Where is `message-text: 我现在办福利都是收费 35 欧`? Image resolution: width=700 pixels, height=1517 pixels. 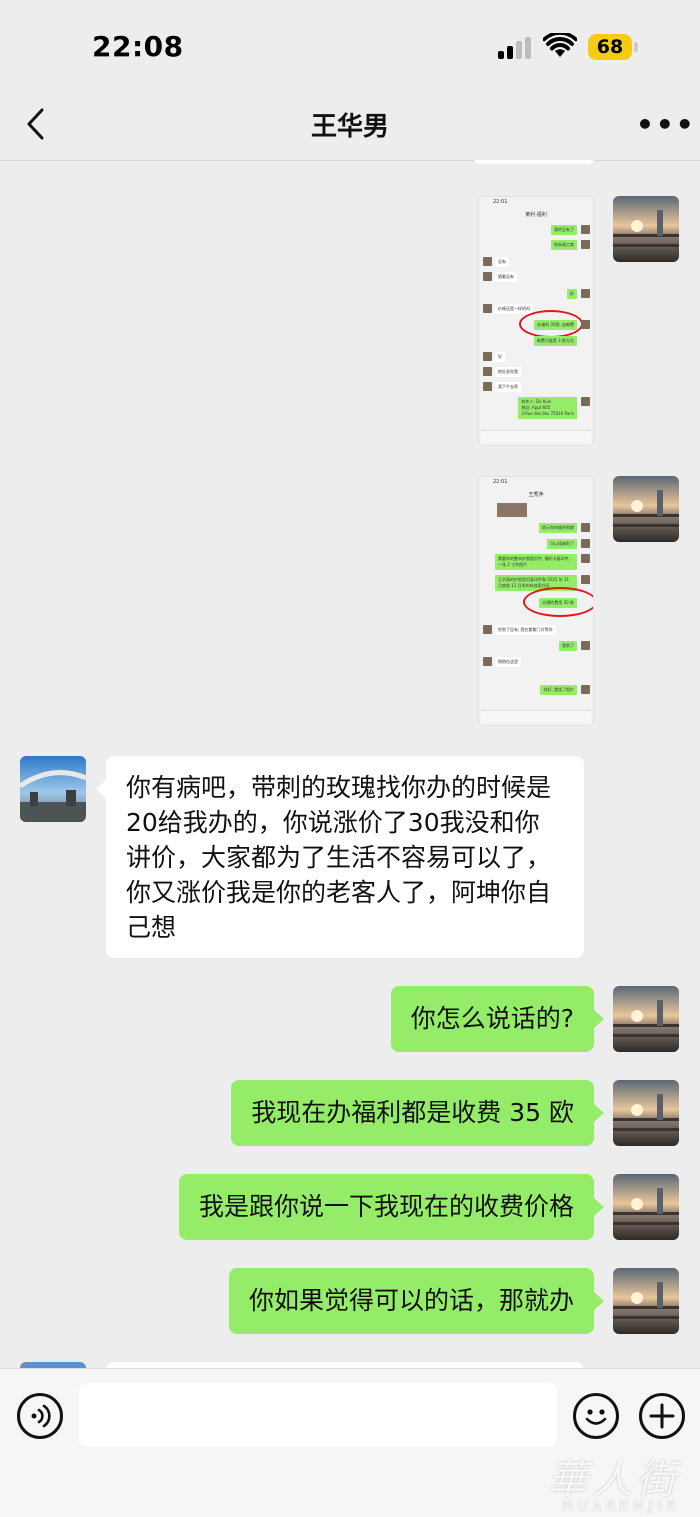 message-text: 我现在办福利都是收费 35 欧 is located at coordinates (412, 1112).